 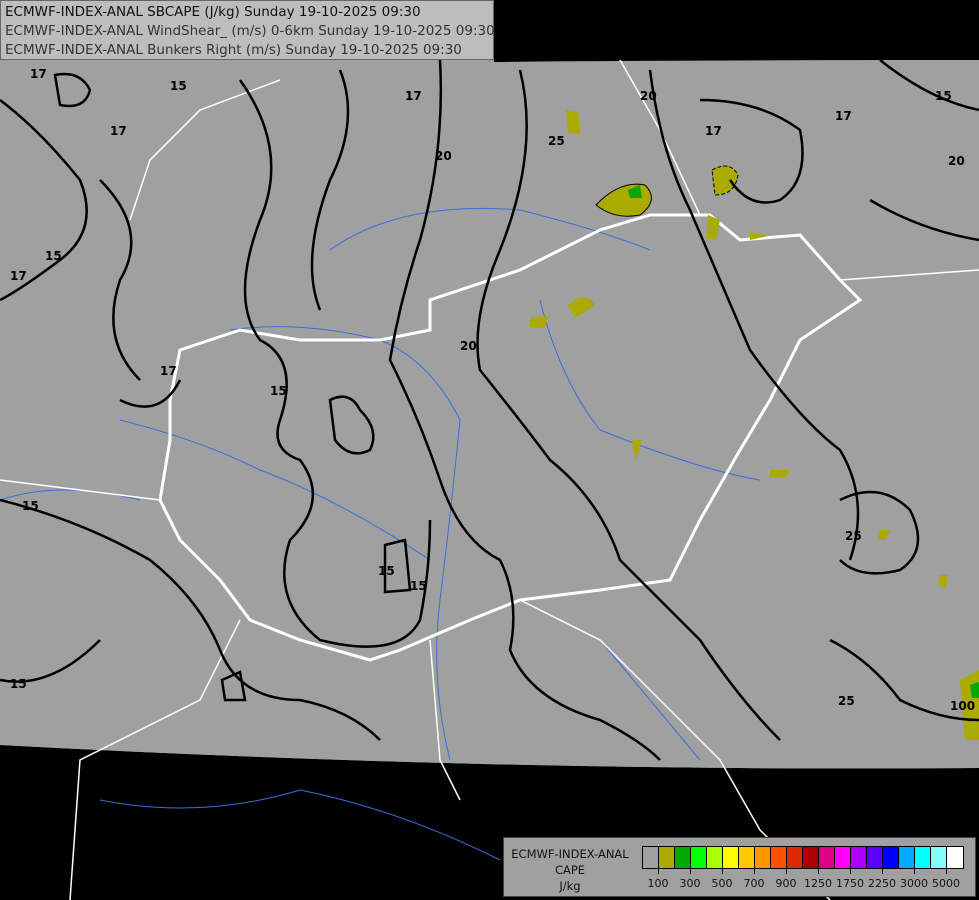 What do you see at coordinates (818, 883) in the screenshot?
I see `legend-tick-label: 1250` at bounding box center [818, 883].